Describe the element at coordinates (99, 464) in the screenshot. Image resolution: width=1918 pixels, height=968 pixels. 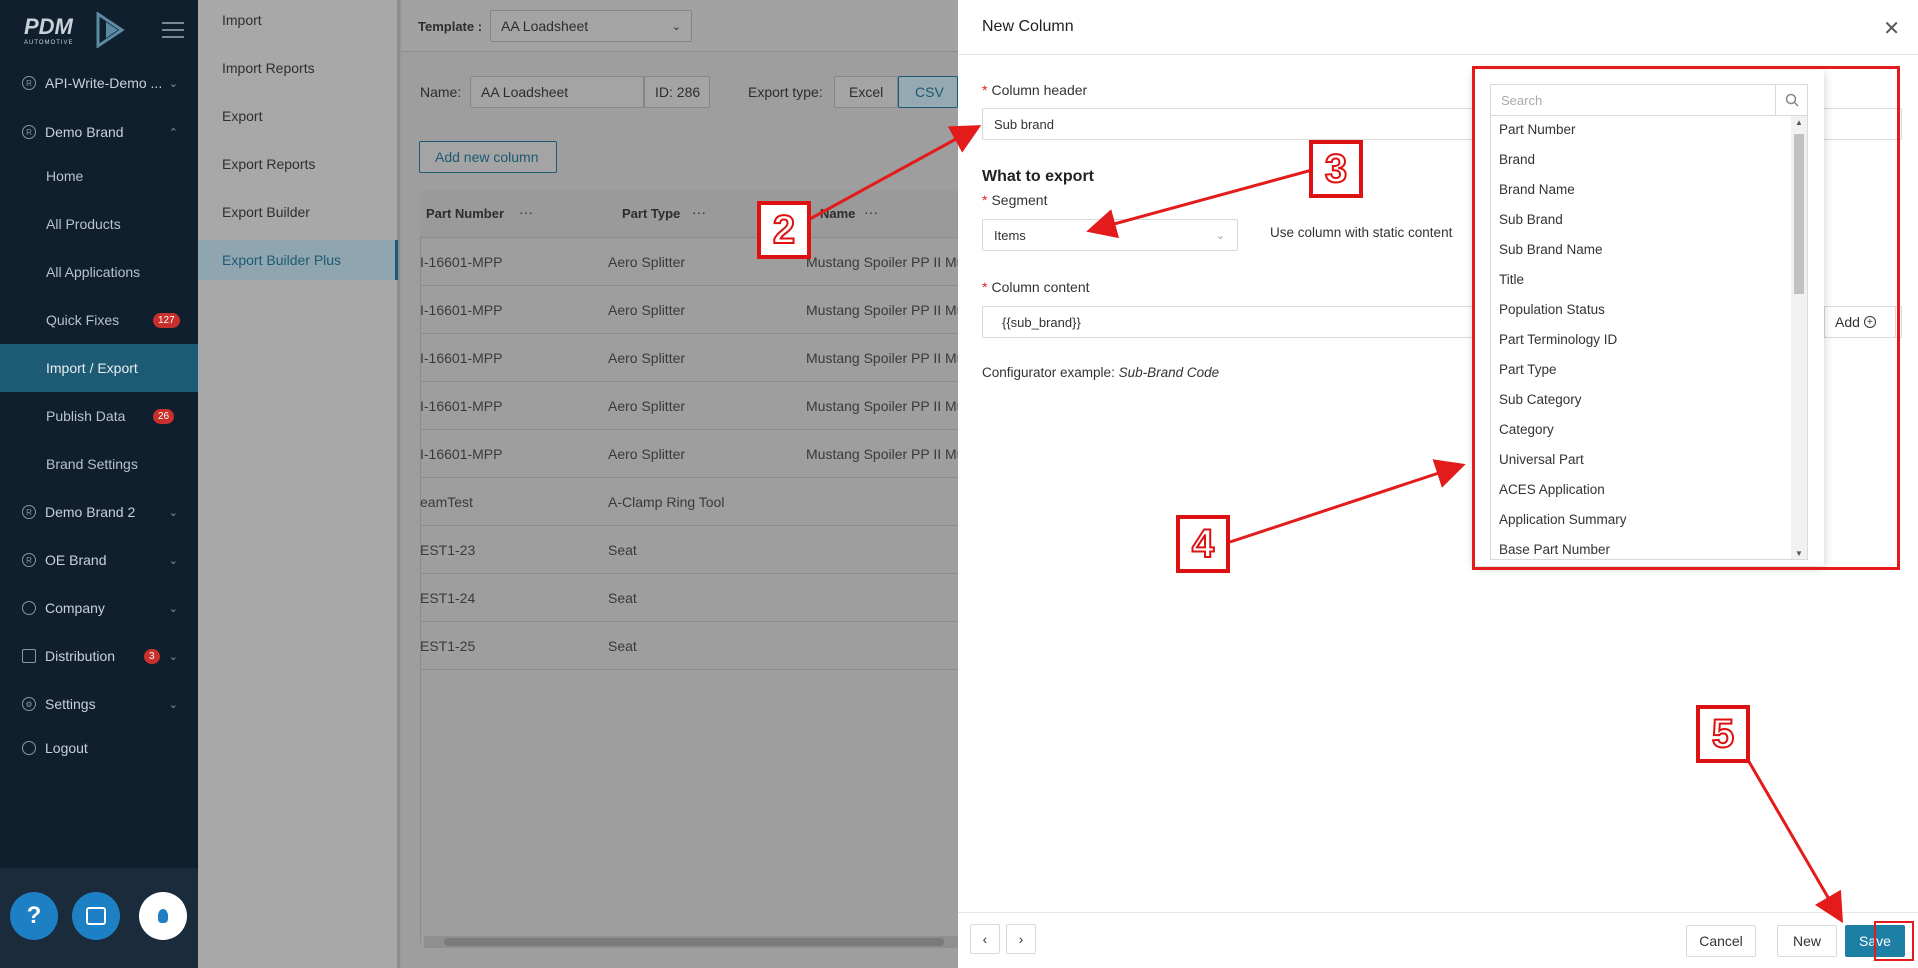
I see `nav-brand-settings: Brand Settings` at that location.